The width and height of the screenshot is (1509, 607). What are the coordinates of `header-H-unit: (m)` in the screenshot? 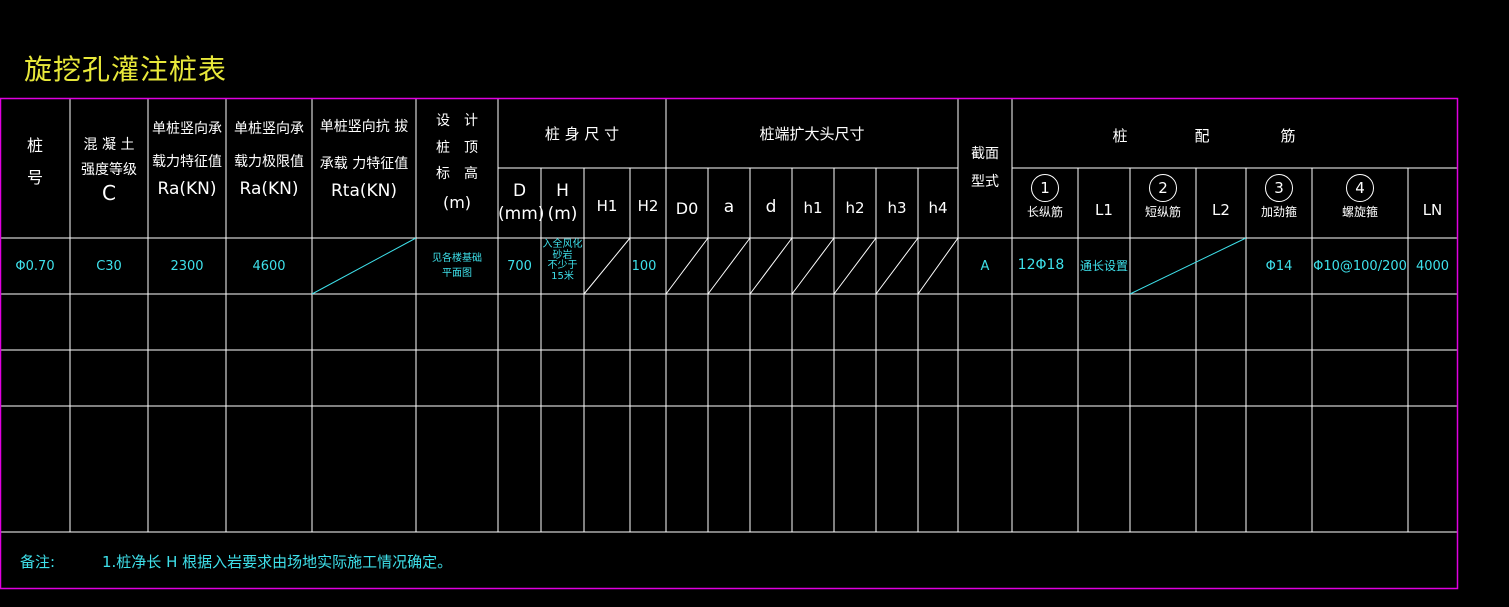 It's located at (562, 213).